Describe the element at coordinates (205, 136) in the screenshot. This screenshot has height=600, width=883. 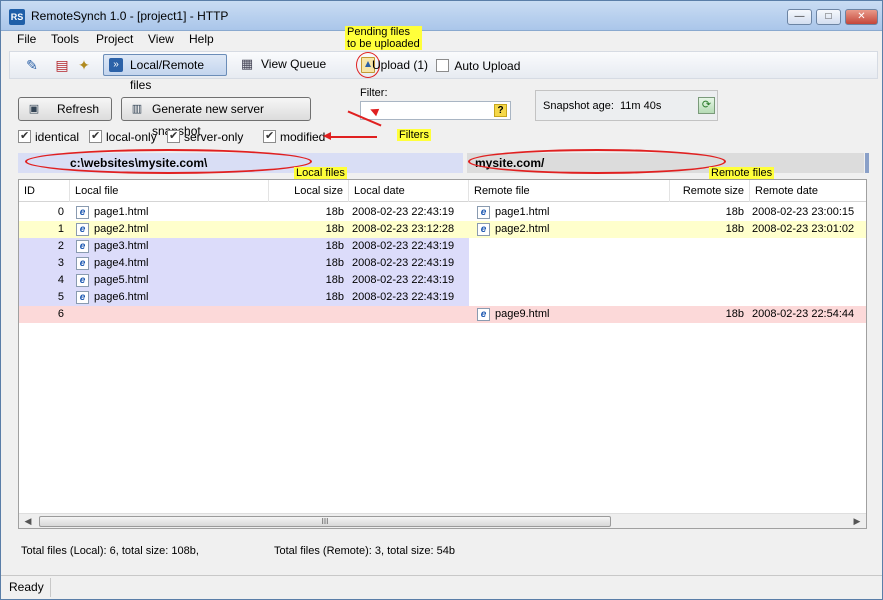
I see `filter-server-only: server-only` at that location.